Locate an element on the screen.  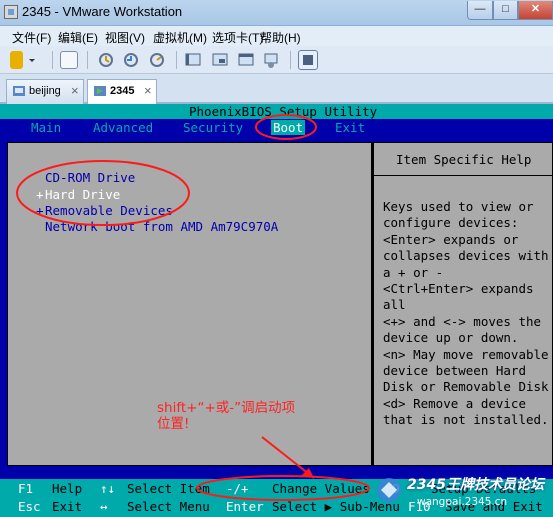
snapshot-icon is located at coordinates (69, 60).